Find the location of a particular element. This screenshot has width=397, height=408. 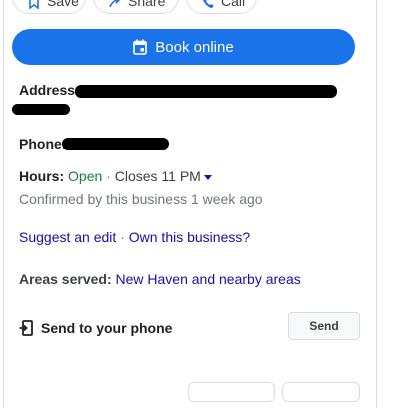

share-icon is located at coordinates (115, 4).